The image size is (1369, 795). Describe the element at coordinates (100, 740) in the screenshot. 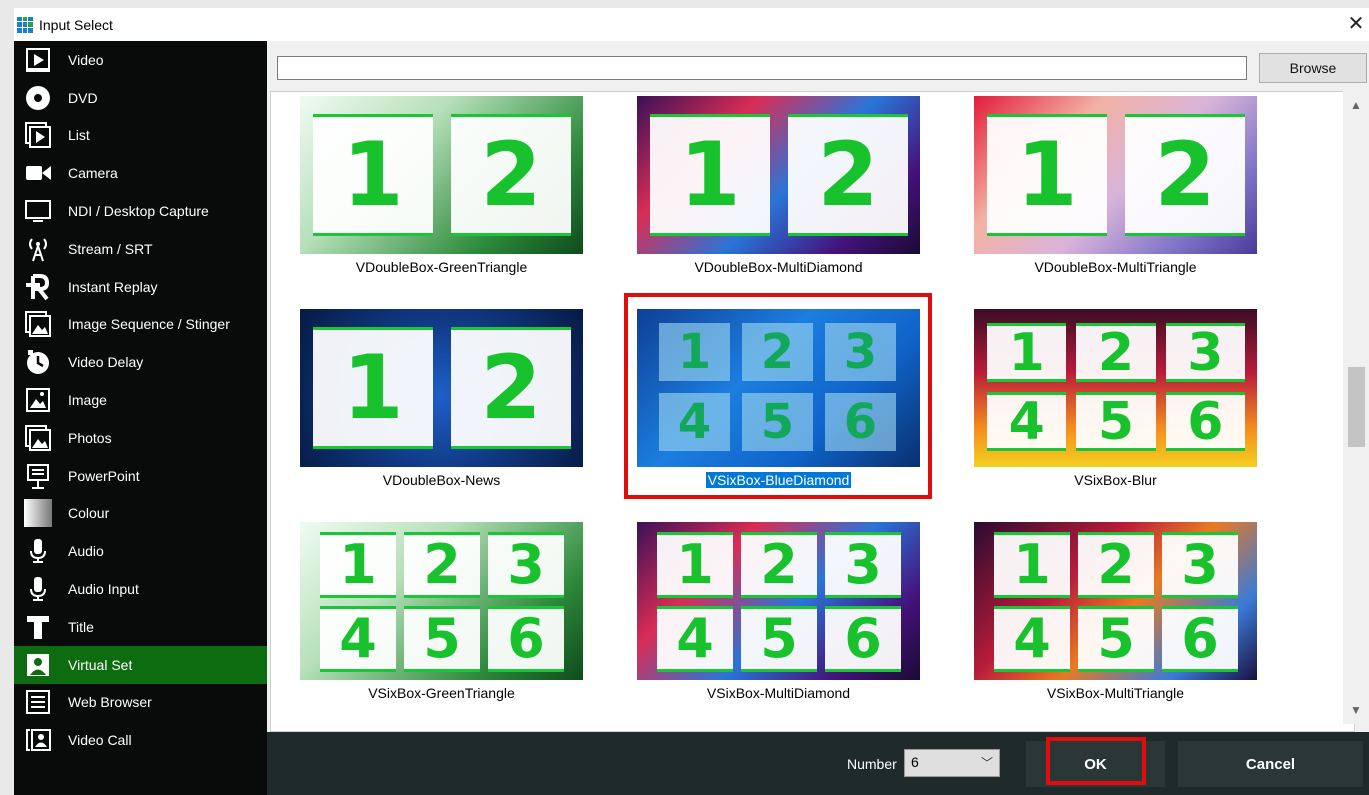

I see `sidebar-item-label: Video Call` at that location.